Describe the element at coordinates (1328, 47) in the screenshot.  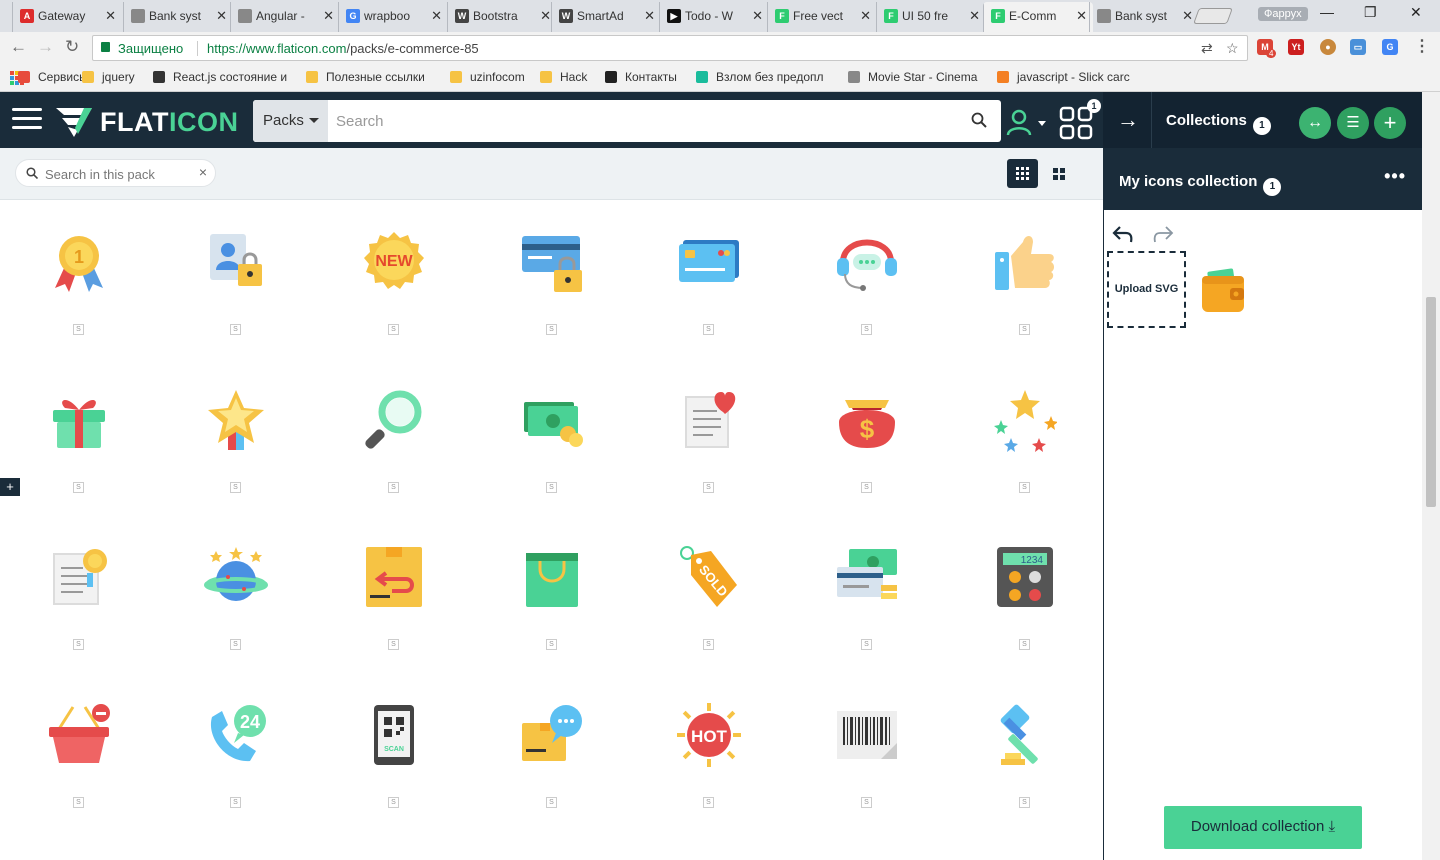
I see `cookie-icon: ●` at that location.